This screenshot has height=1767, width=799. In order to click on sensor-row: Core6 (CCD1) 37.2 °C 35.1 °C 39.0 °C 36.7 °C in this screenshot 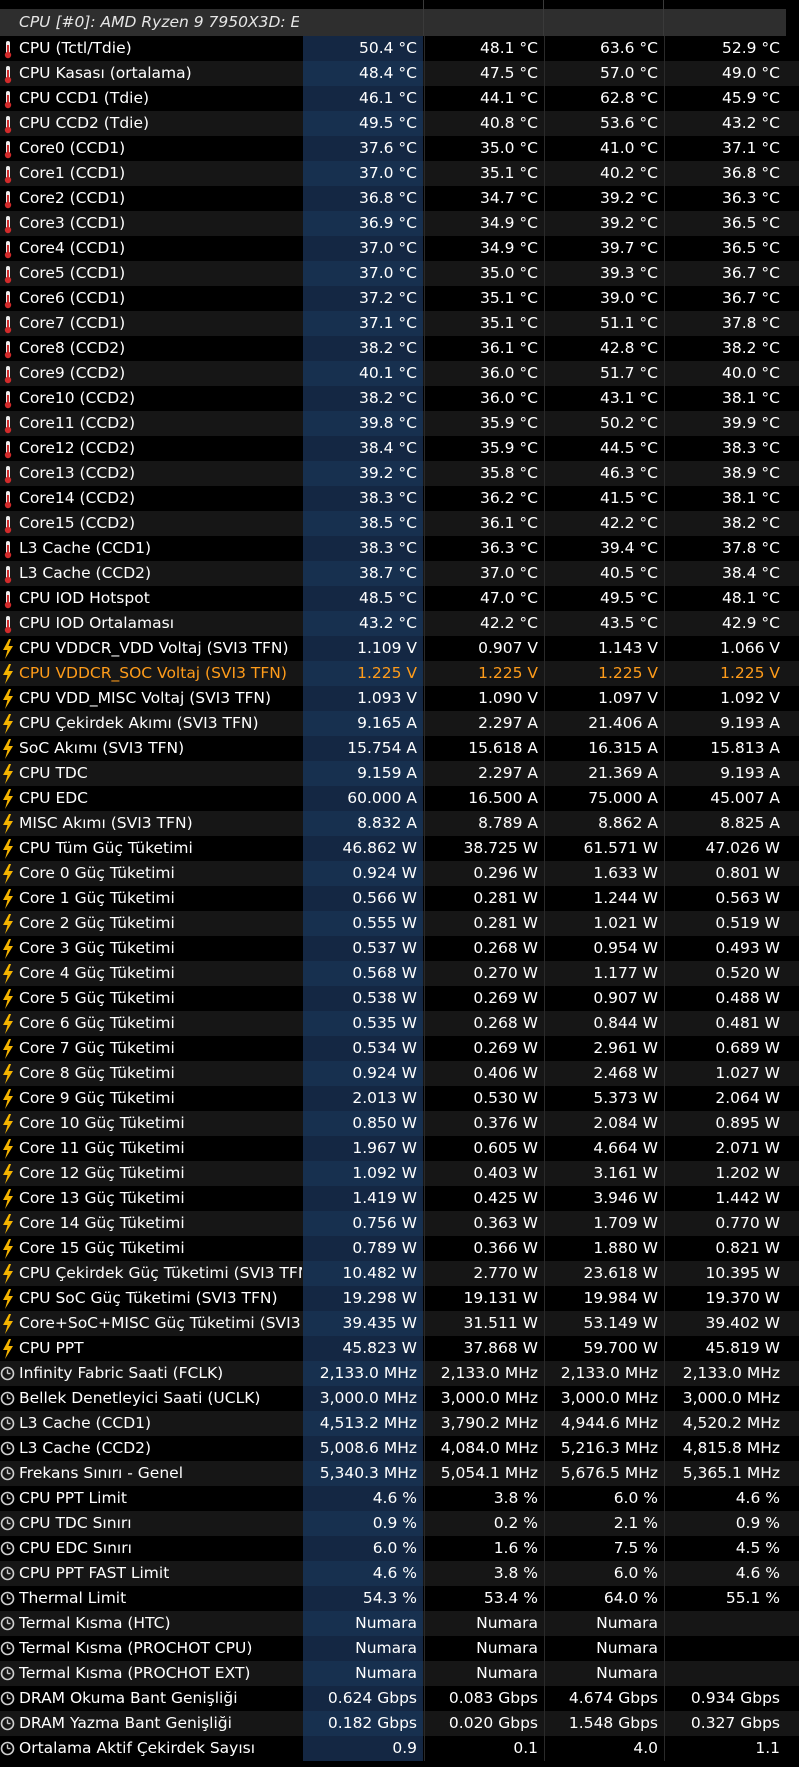, I will do `click(399, 298)`.